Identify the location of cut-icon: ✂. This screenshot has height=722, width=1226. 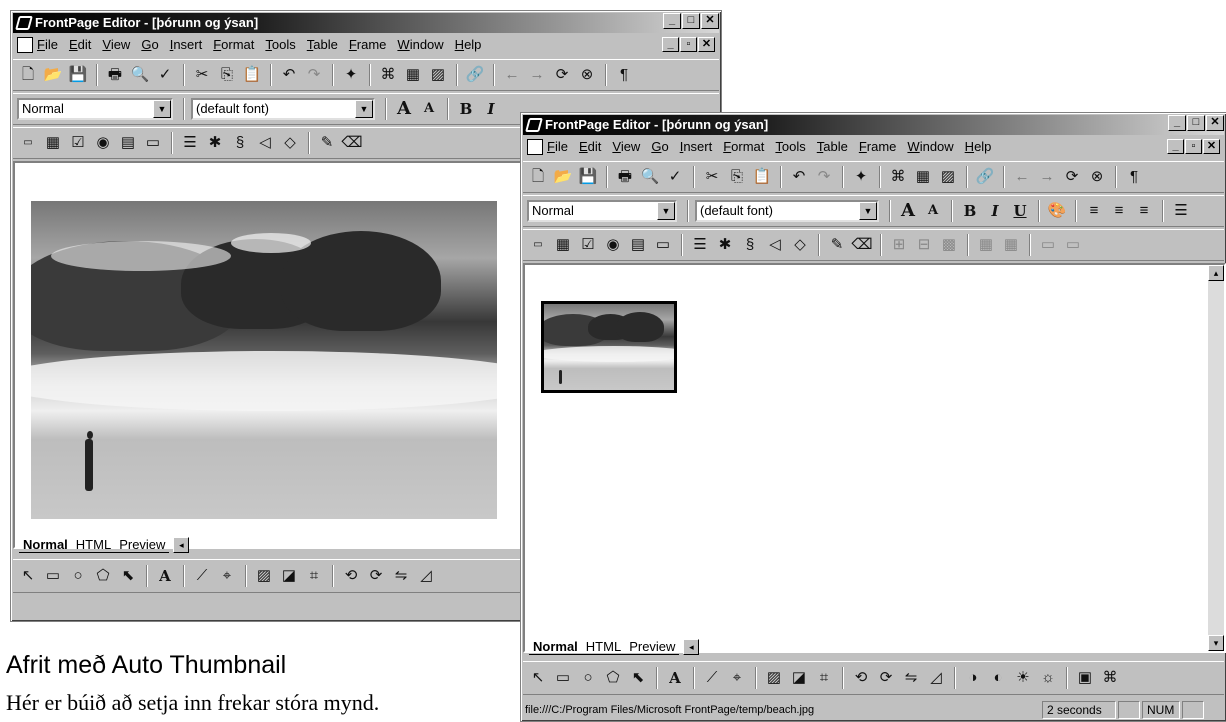
(712, 177).